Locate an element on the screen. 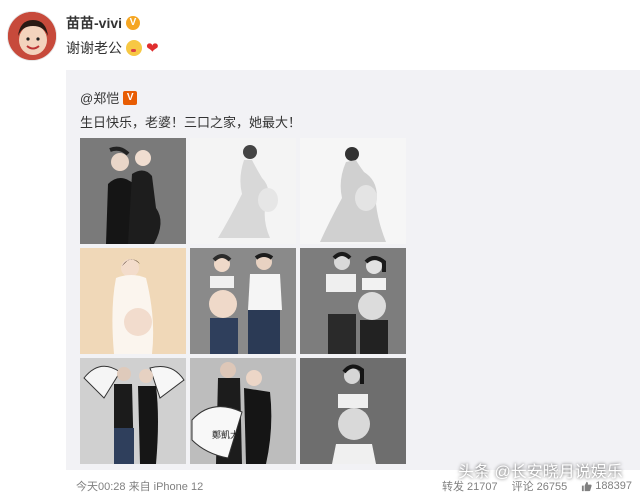  photo-couple-fans is located at coordinates (133, 411).